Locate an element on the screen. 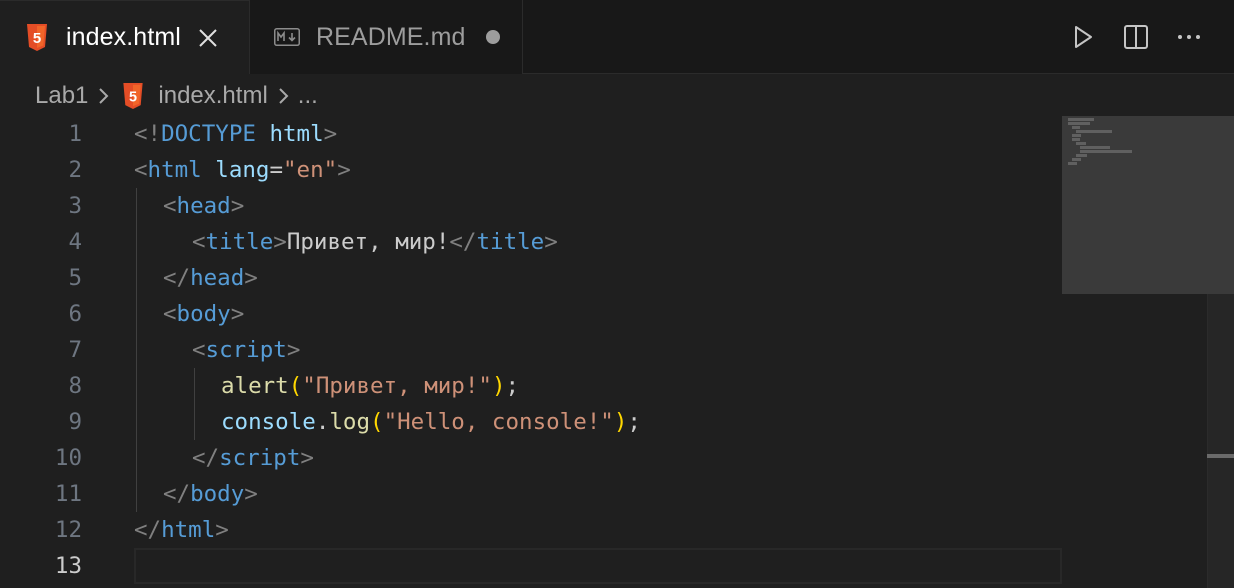  line-number: 5 is located at coordinates (75, 278).